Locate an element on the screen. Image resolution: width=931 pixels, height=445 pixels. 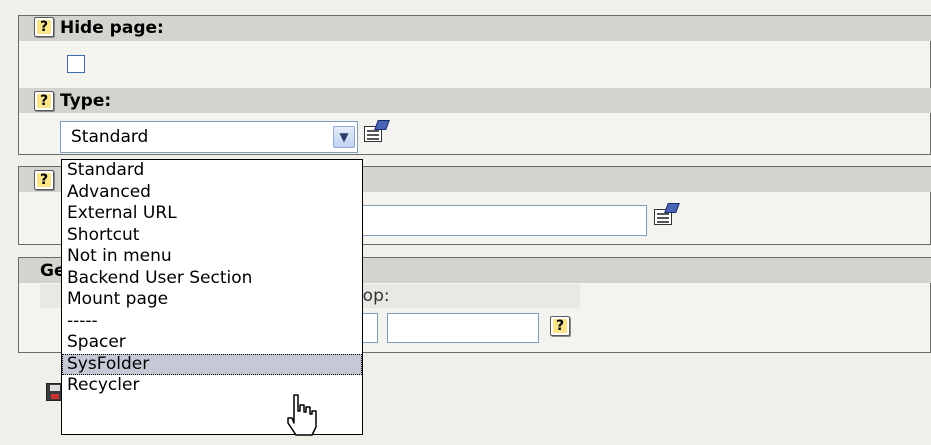
hide-page-checkbox is located at coordinates (76, 64).